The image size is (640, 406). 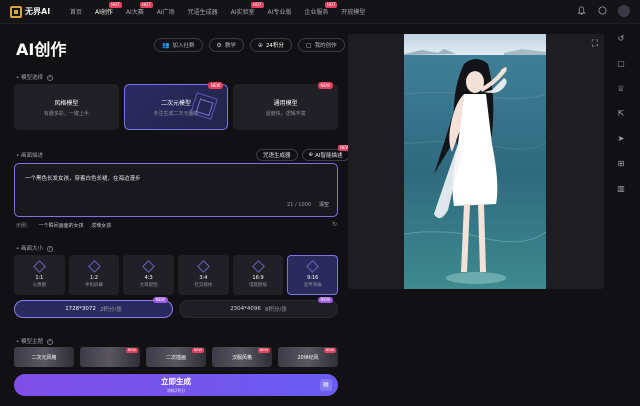 What do you see at coordinates (334, 224) in the screenshot?
I see `refresh-icon: ↻` at bounding box center [334, 224].